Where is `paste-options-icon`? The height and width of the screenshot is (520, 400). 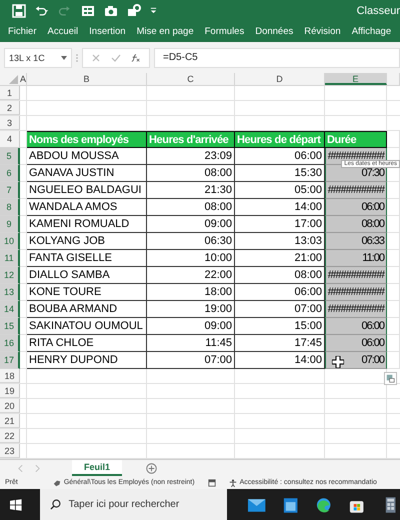
paste-options-icon is located at coordinates (390, 379).